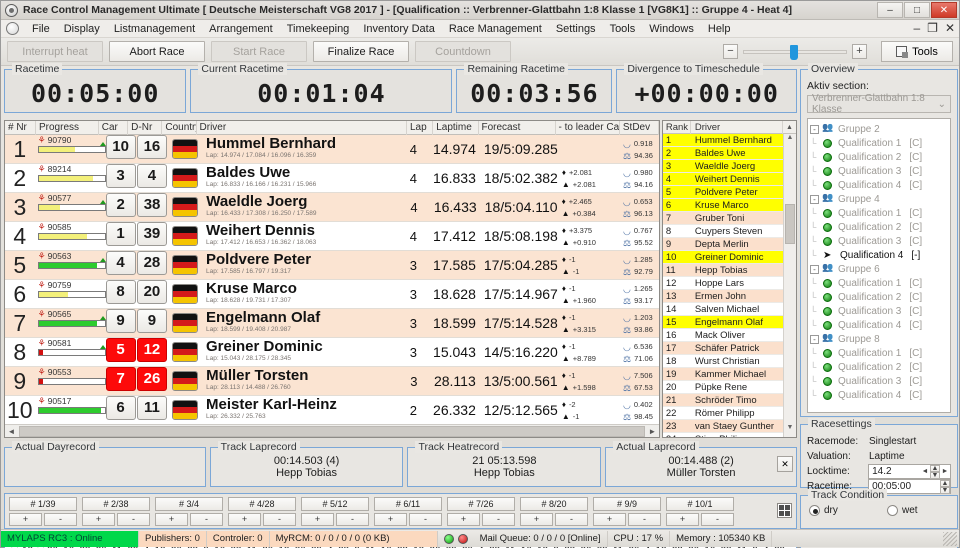 The width and height of the screenshot is (960, 548). I want to click on finalize-race-button: Finalize Race, so click(361, 51).